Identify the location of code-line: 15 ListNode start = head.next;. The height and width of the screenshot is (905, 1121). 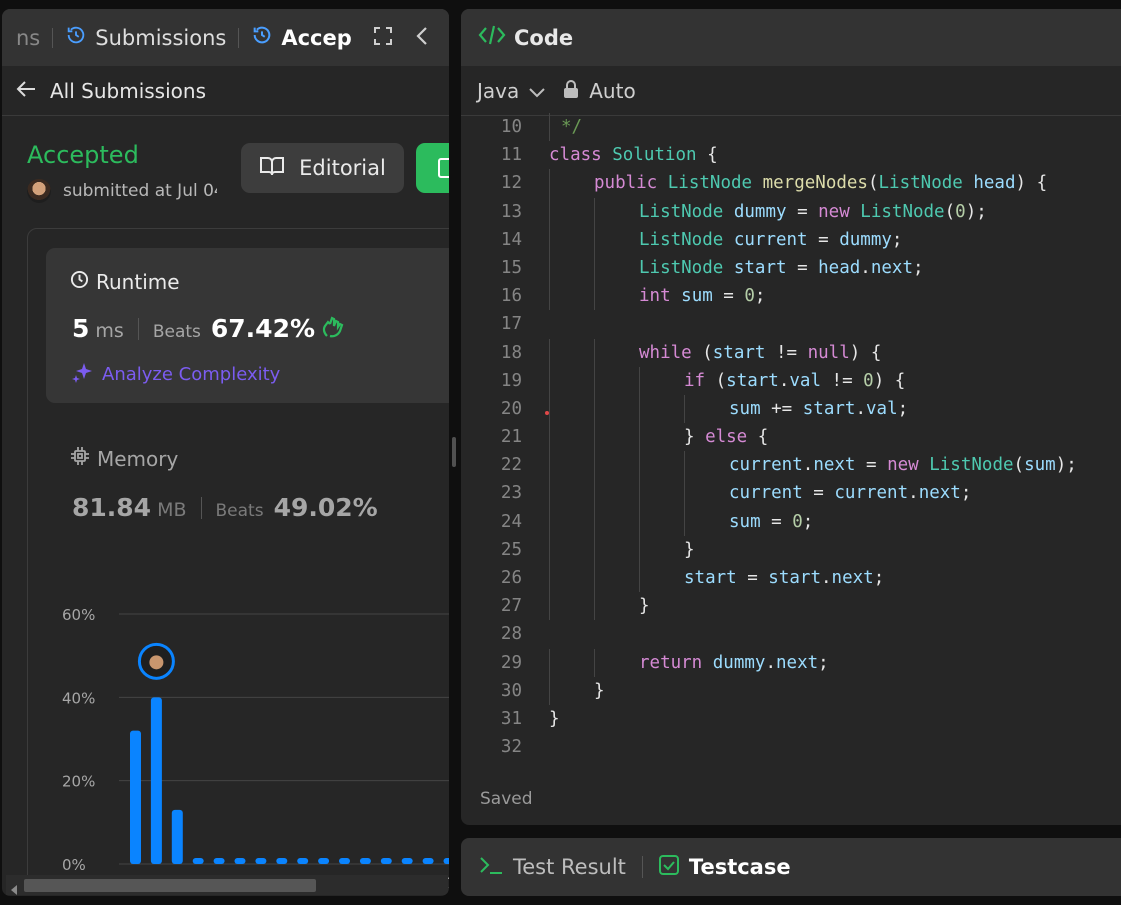
(791, 268).